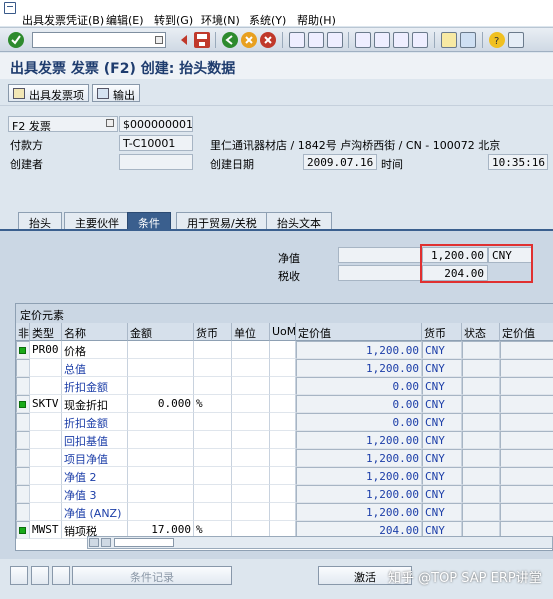 The width and height of the screenshot is (553, 599). Describe the element at coordinates (46, 350) in the screenshot. I see `condition-type-cell: PR00` at that location.